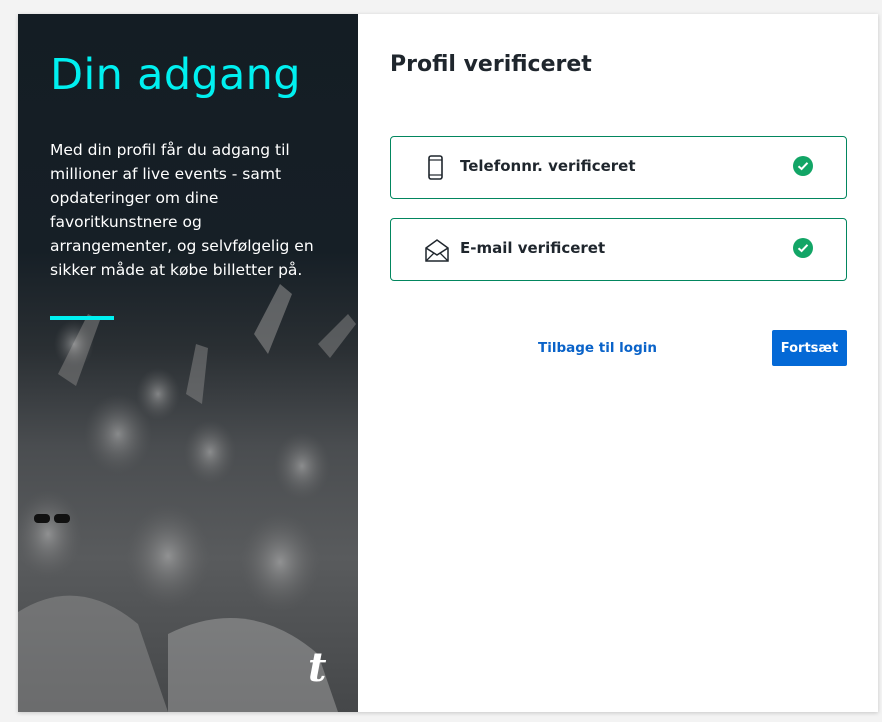 Image resolution: width=882 pixels, height=722 pixels. Describe the element at coordinates (317, 667) in the screenshot. I see `brand-logo: t` at that location.